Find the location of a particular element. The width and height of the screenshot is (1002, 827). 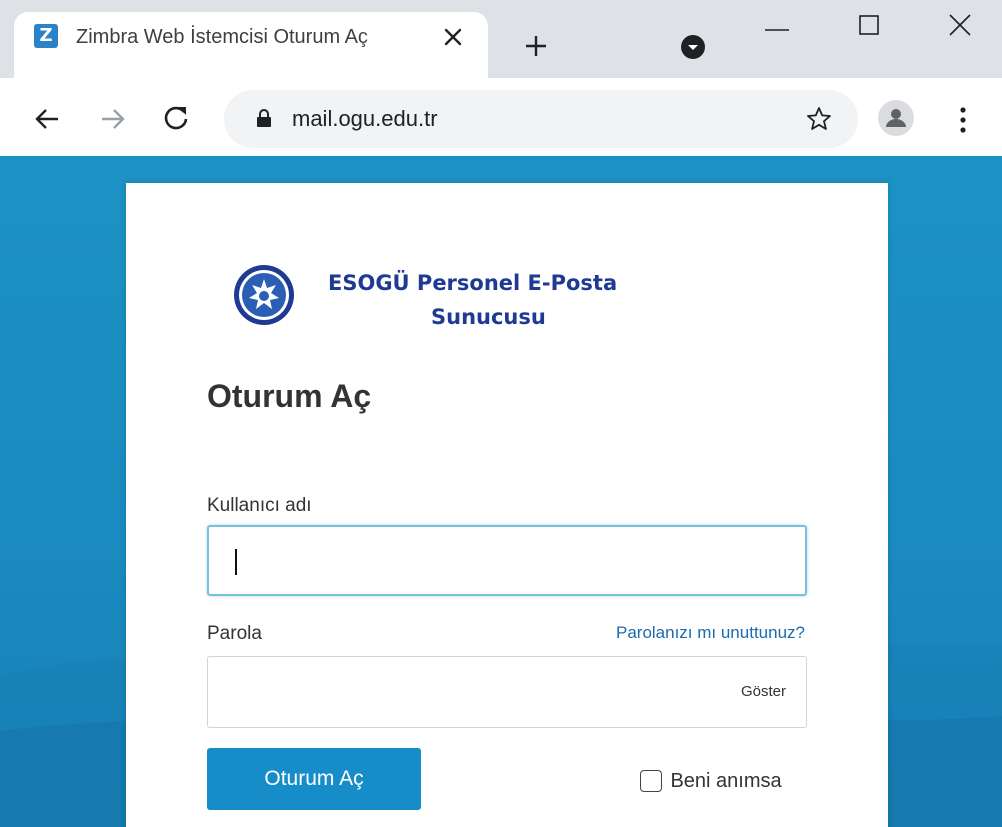

tab-title: Zimbra Web İstemcisi Oturum Aç is located at coordinates (222, 37).